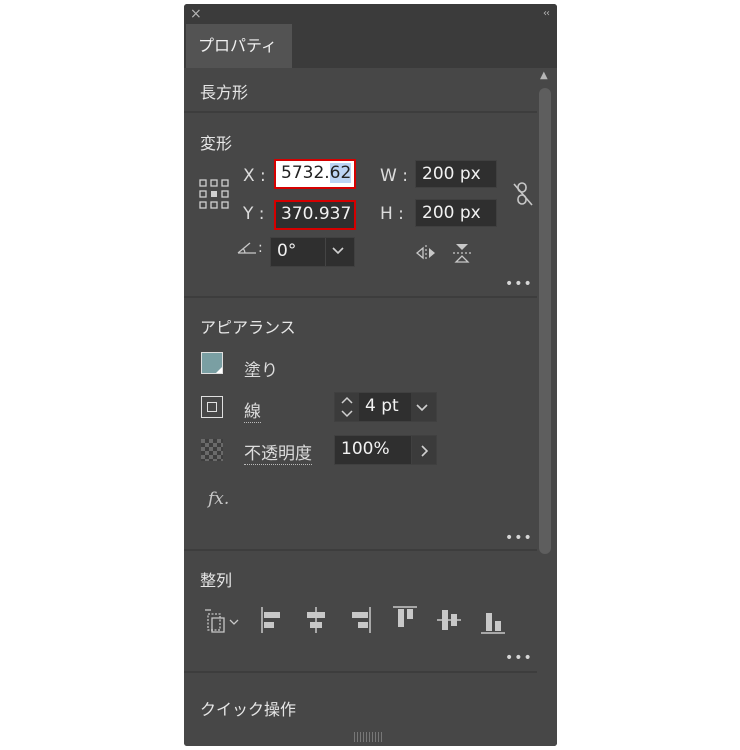 The height and width of the screenshot is (750, 740). What do you see at coordinates (315, 215) in the screenshot?
I see `y-input: 370.937` at bounding box center [315, 215].